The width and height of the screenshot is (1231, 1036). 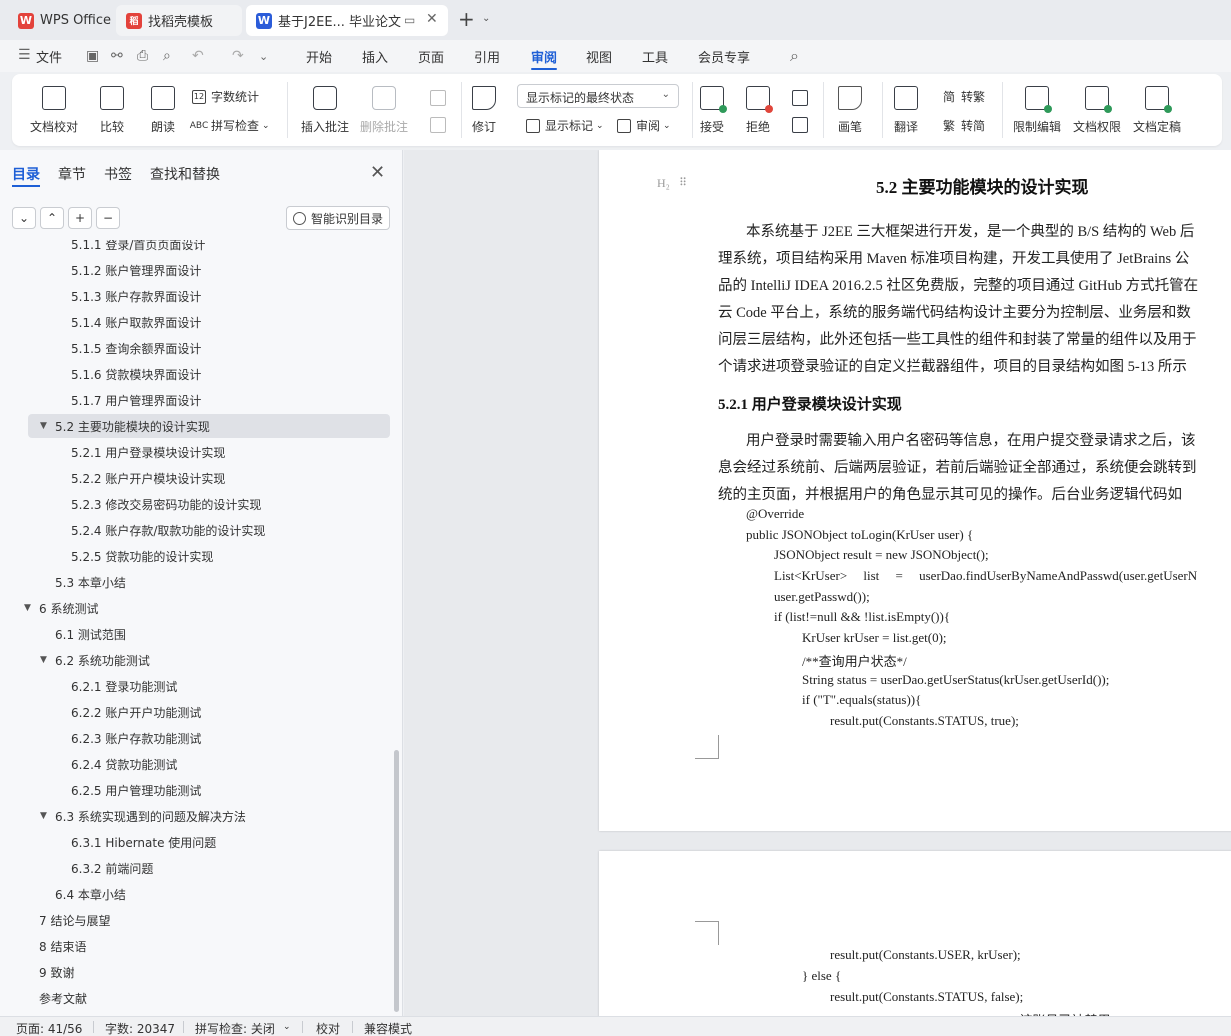 What do you see at coordinates (328, 1028) in the screenshot?
I see `proofread-status: 校对` at bounding box center [328, 1028].